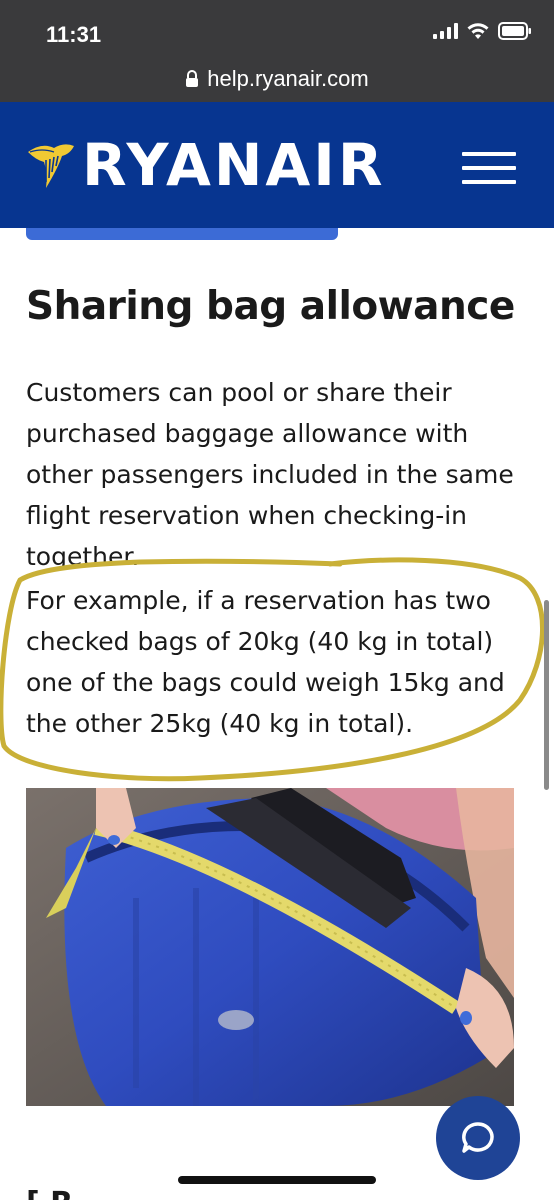 This screenshot has width=554, height=1200. What do you see at coordinates (546, 695) in the screenshot?
I see `scrollbar-thumb` at bounding box center [546, 695].